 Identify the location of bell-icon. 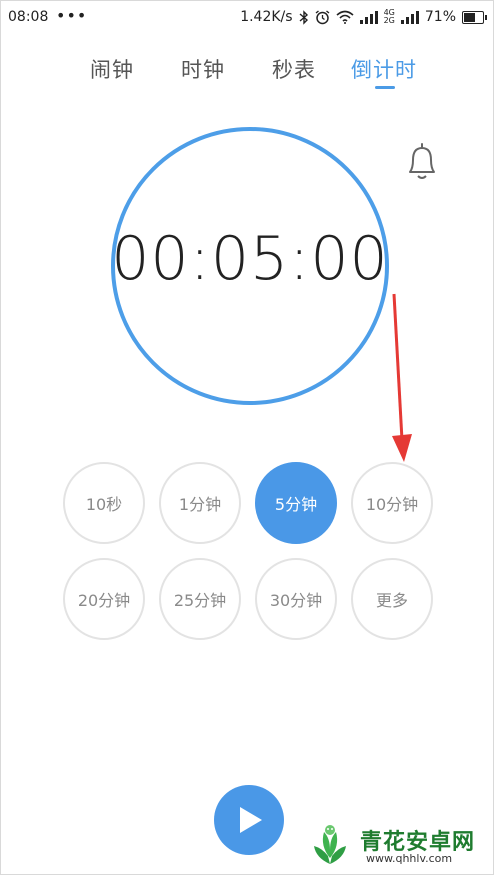
(422, 162).